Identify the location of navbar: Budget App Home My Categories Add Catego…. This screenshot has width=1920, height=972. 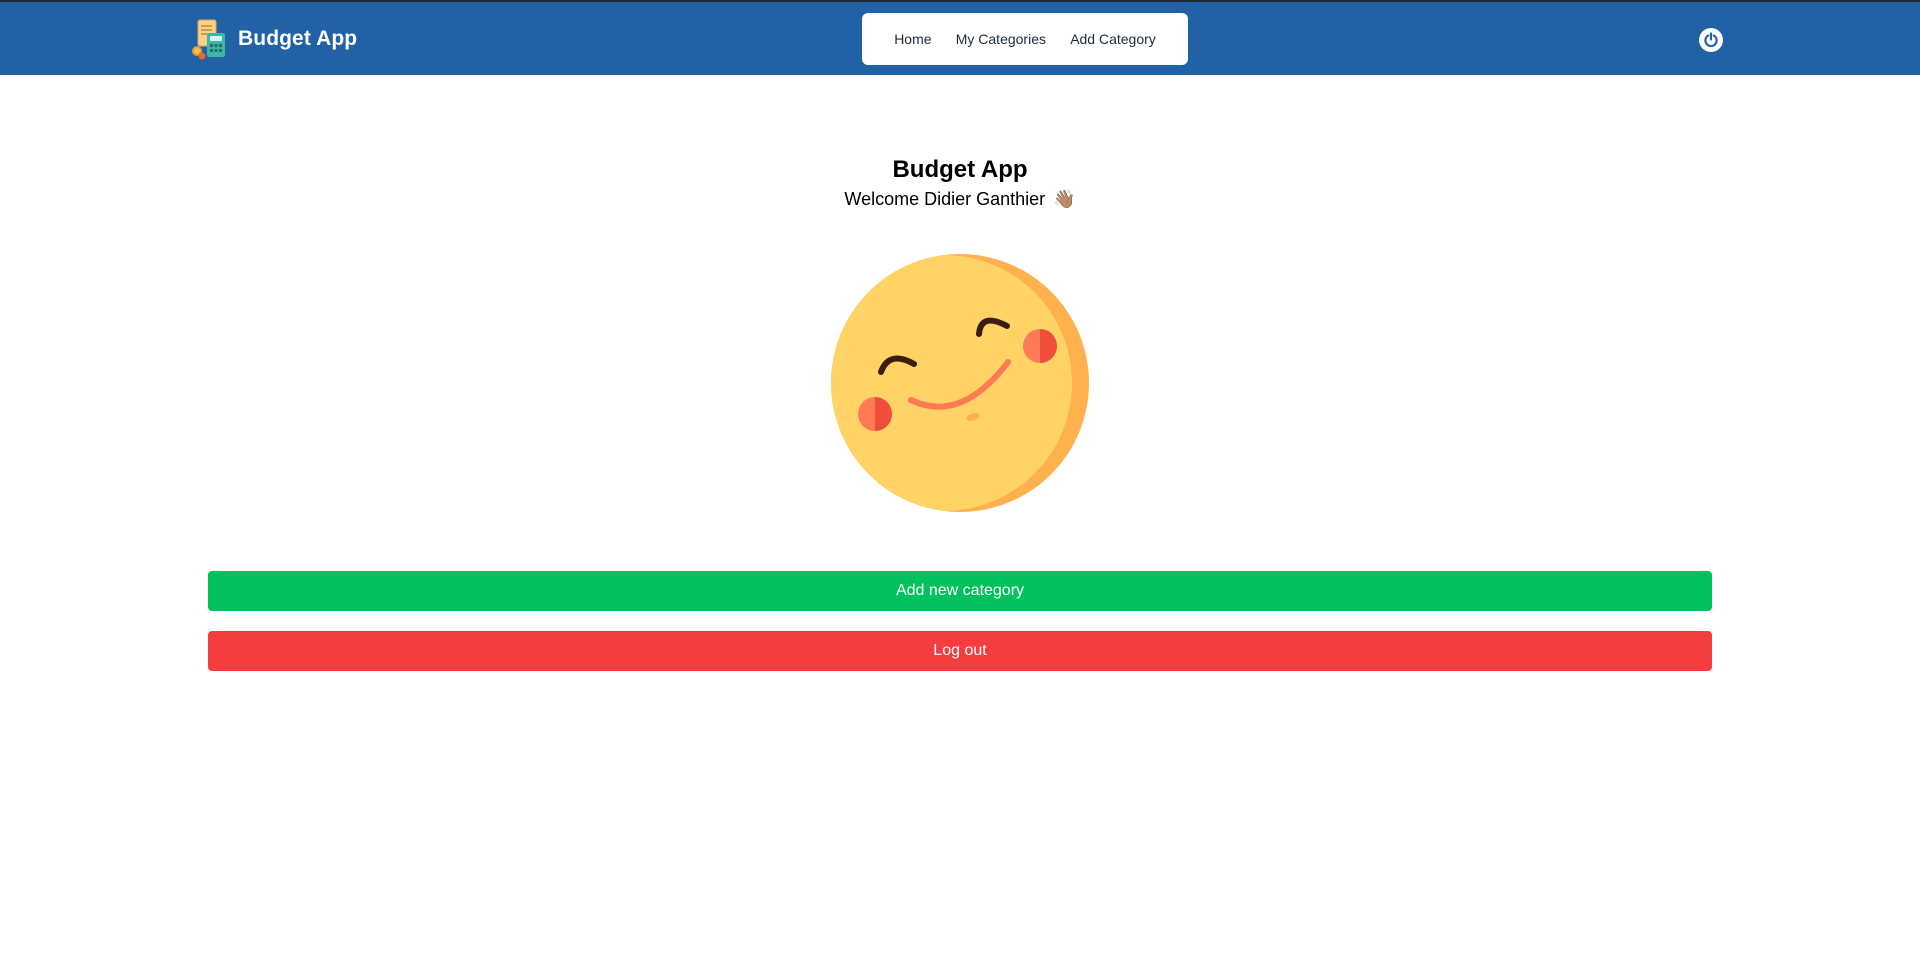
(960, 37).